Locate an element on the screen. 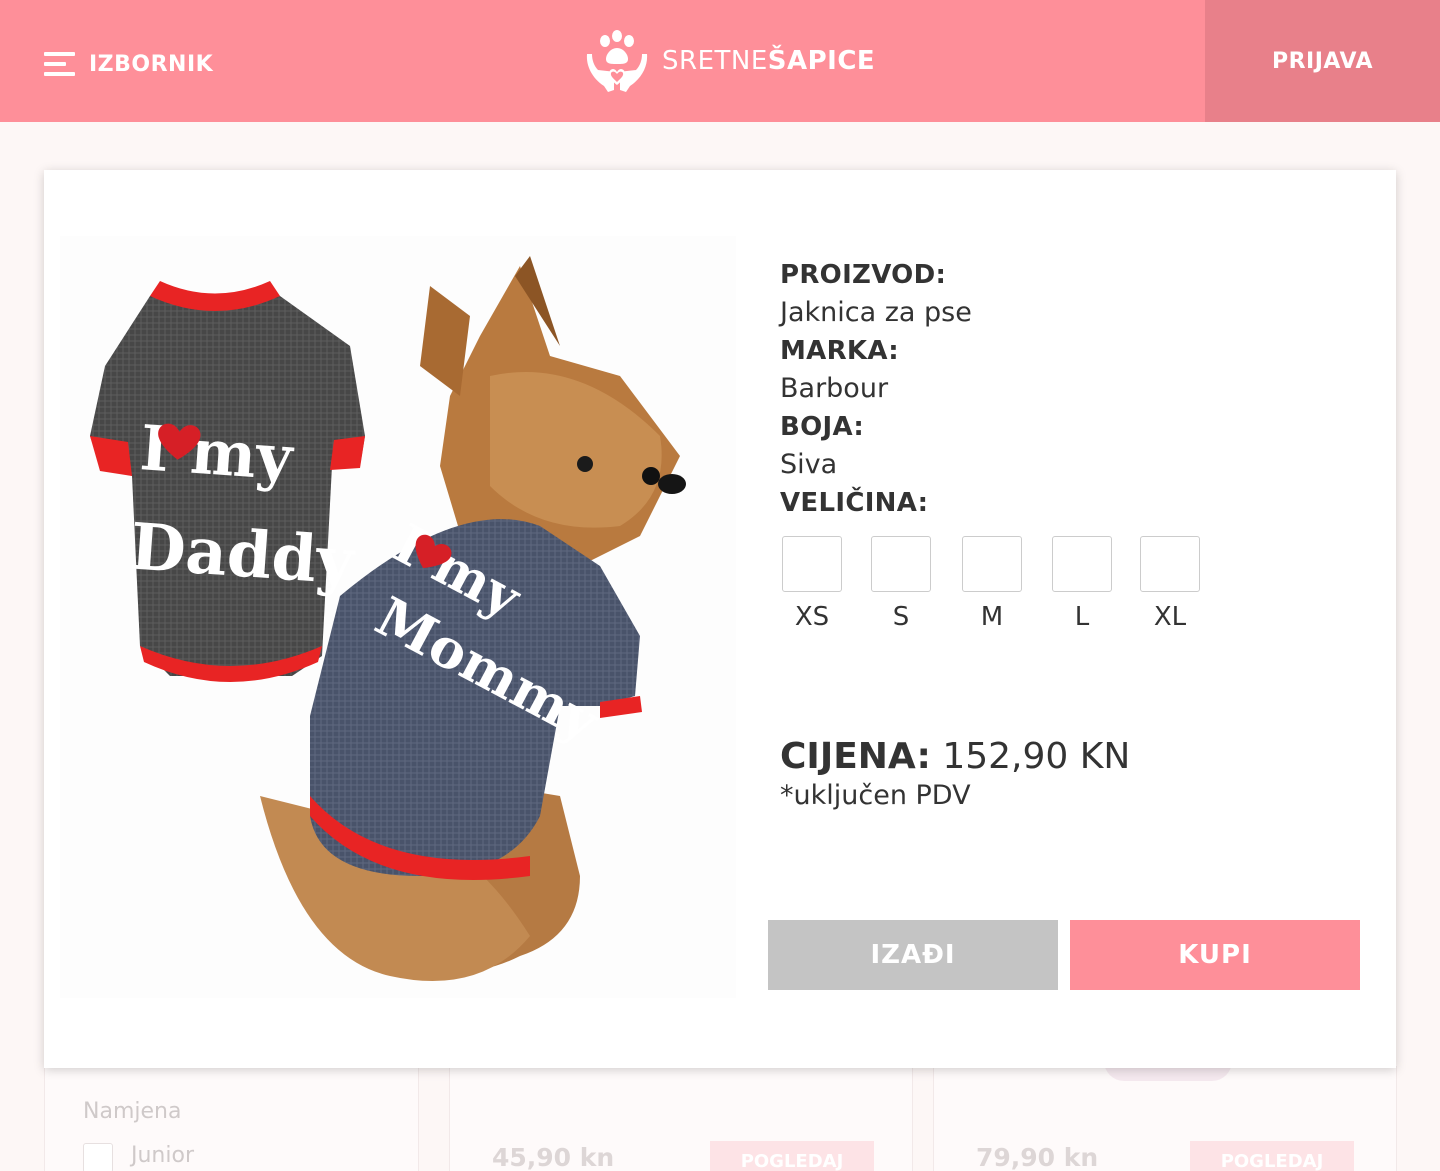 The width and height of the screenshot is (1440, 1171). menu-label: IZBORNIK is located at coordinates (151, 64).